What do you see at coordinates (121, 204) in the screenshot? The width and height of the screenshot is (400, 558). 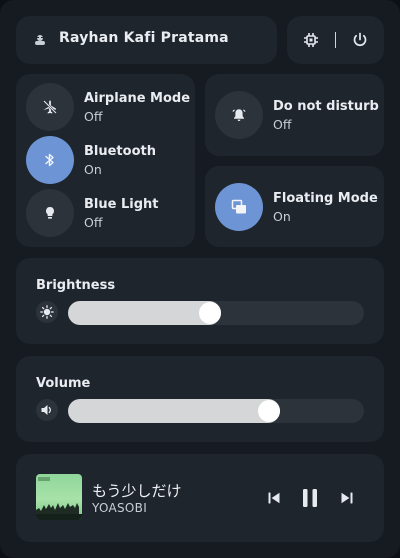 I see `toggle-label: Blue Light` at bounding box center [121, 204].